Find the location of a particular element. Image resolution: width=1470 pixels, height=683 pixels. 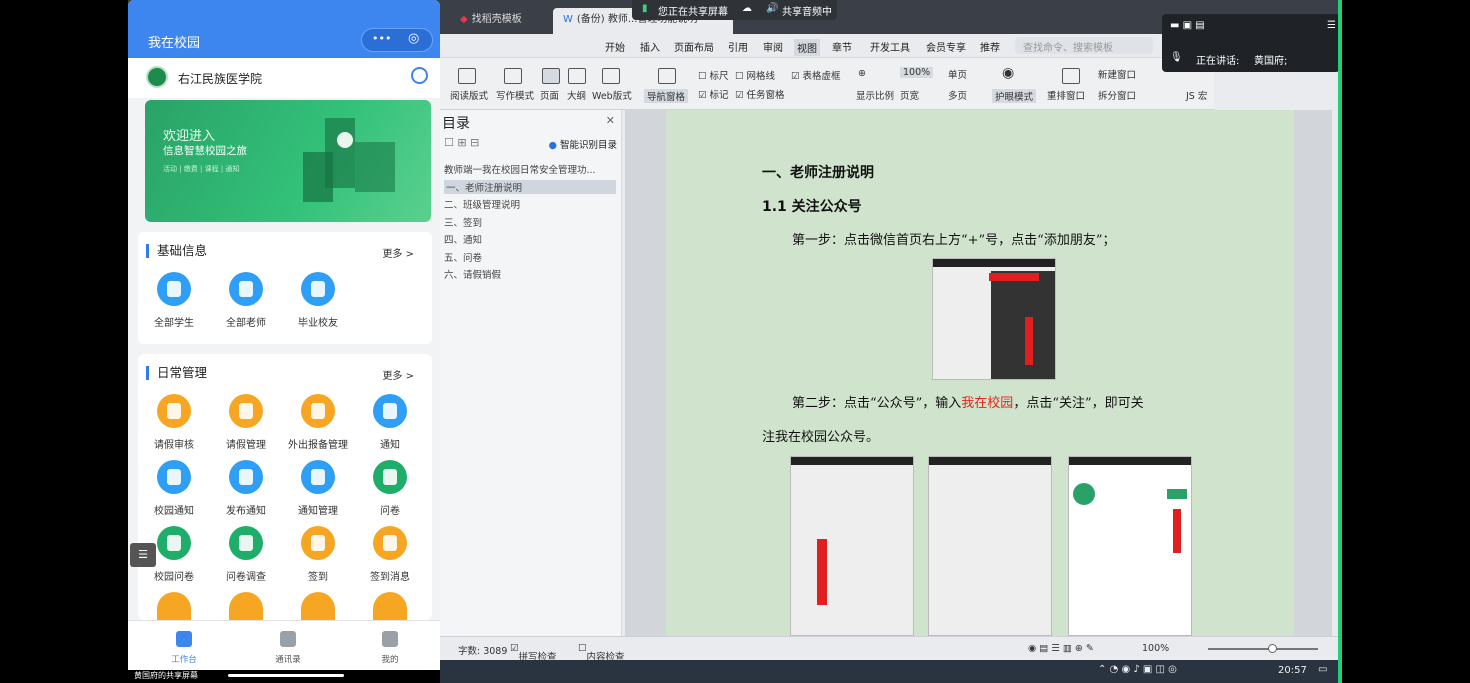

publish-notice-icon is located at coordinates (246, 477).